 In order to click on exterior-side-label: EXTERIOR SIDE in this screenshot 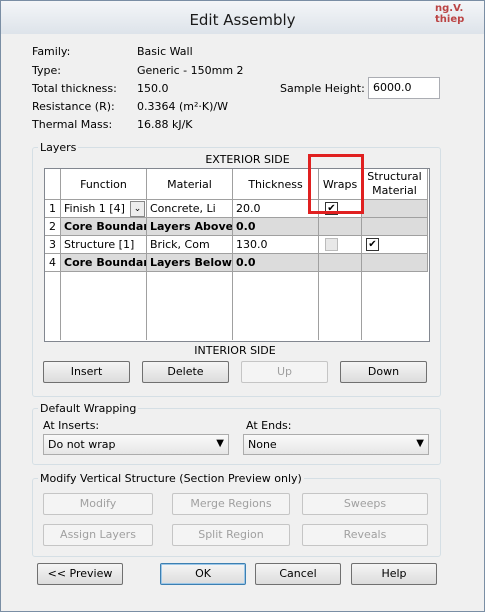, I will do `click(247, 159)`.